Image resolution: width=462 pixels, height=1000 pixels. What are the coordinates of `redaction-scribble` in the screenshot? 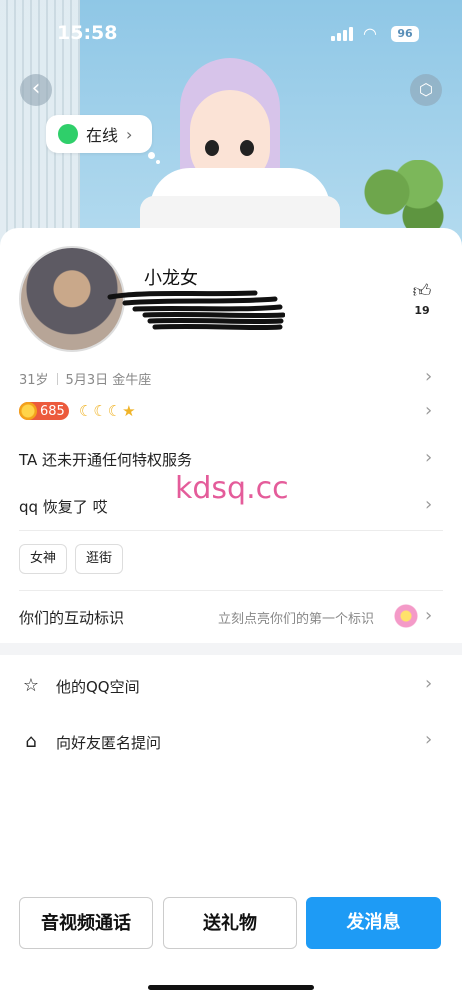 It's located at (196, 310).